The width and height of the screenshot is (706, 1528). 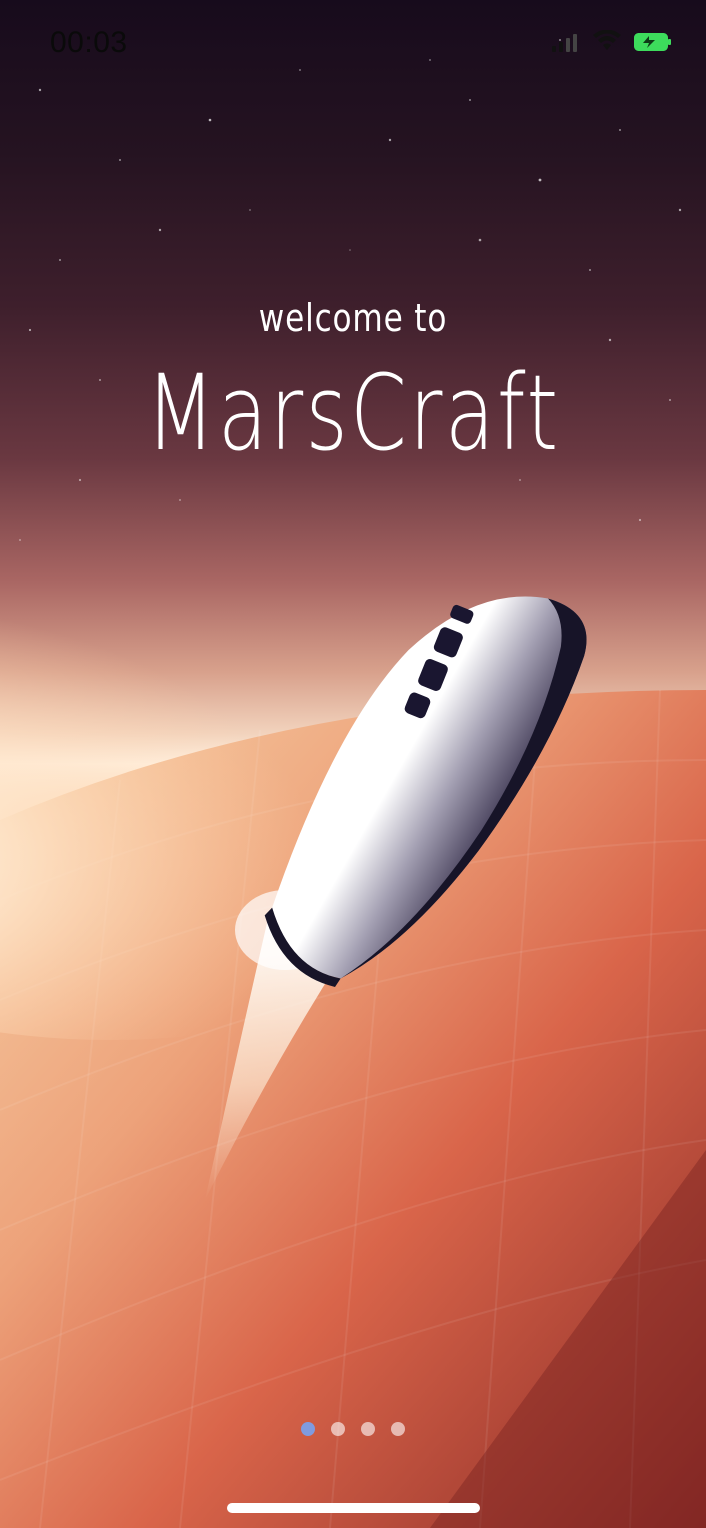 I want to click on home-indicator, so click(x=353, y=1508).